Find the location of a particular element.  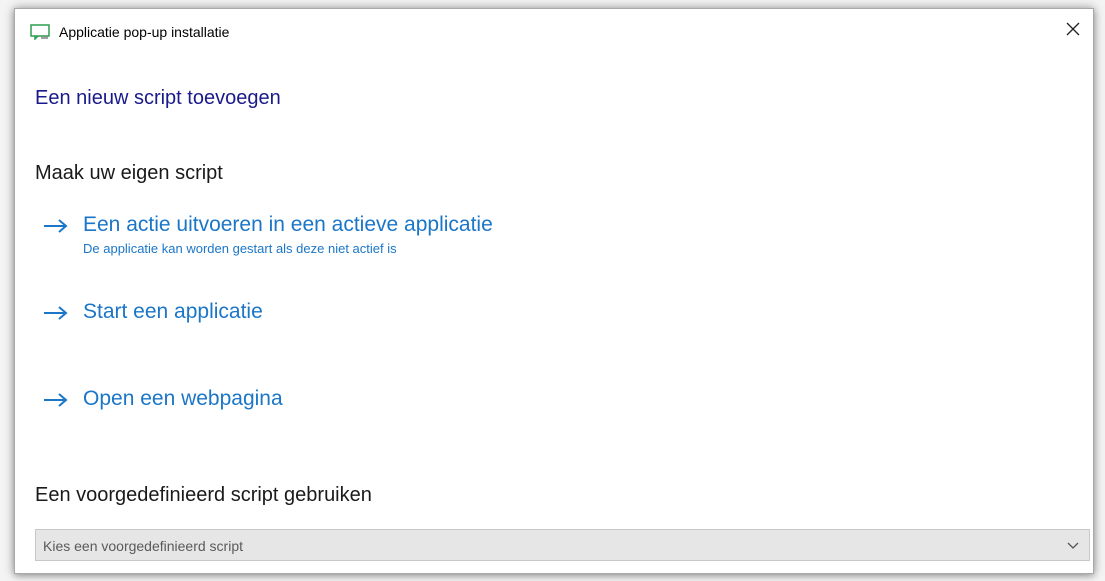

own-script-heading: Maak uw eigen script is located at coordinates (129, 173).